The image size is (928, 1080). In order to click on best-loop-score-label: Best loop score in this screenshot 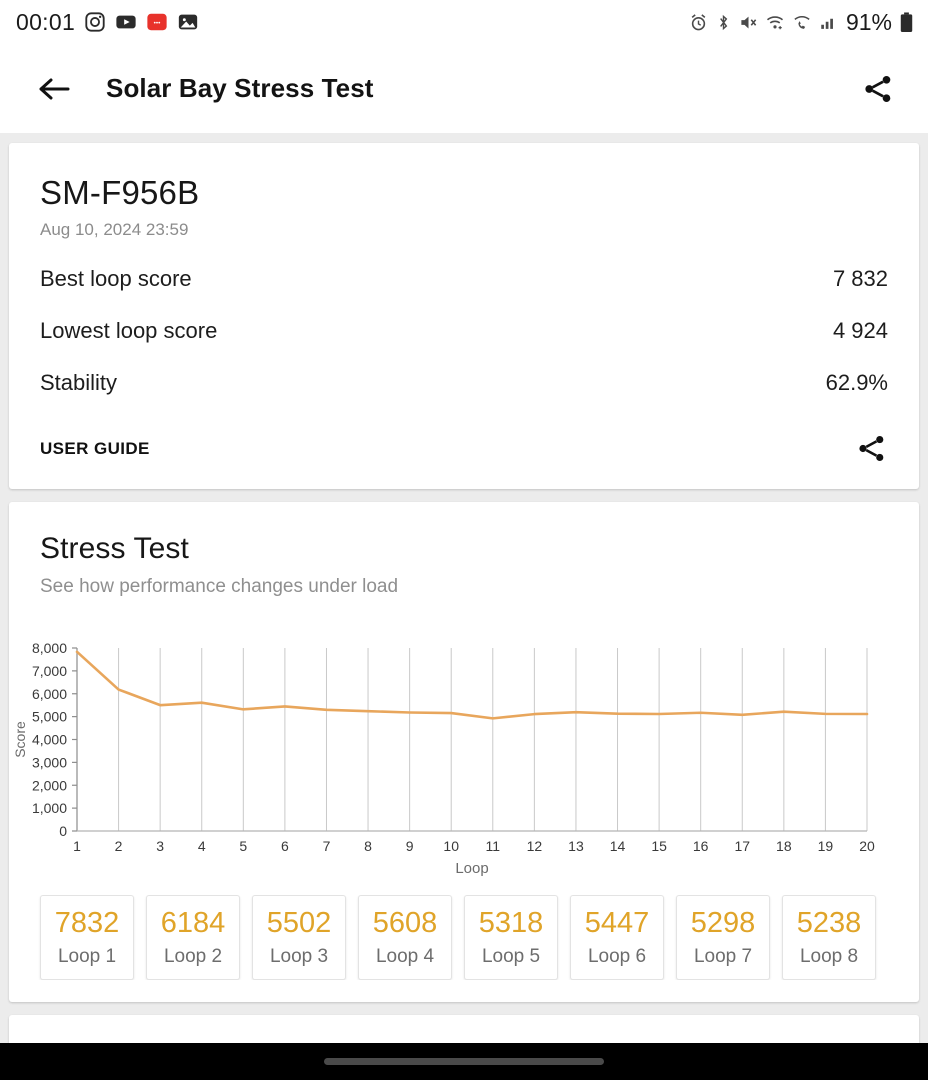, I will do `click(116, 278)`.